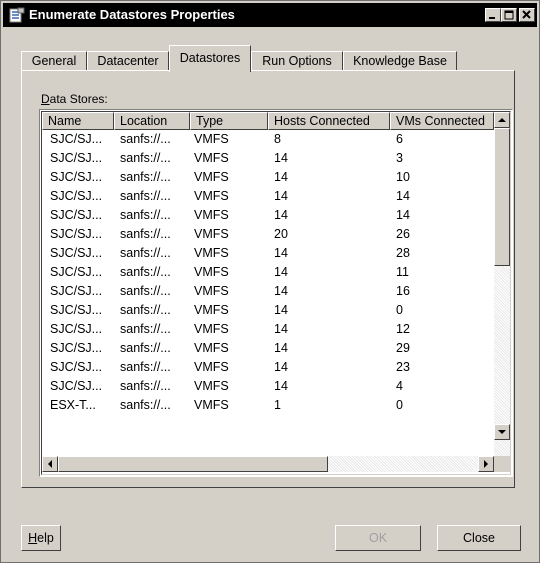 The width and height of the screenshot is (542, 565). Describe the element at coordinates (210, 58) in the screenshot. I see `tab-datastores: Datastores` at that location.